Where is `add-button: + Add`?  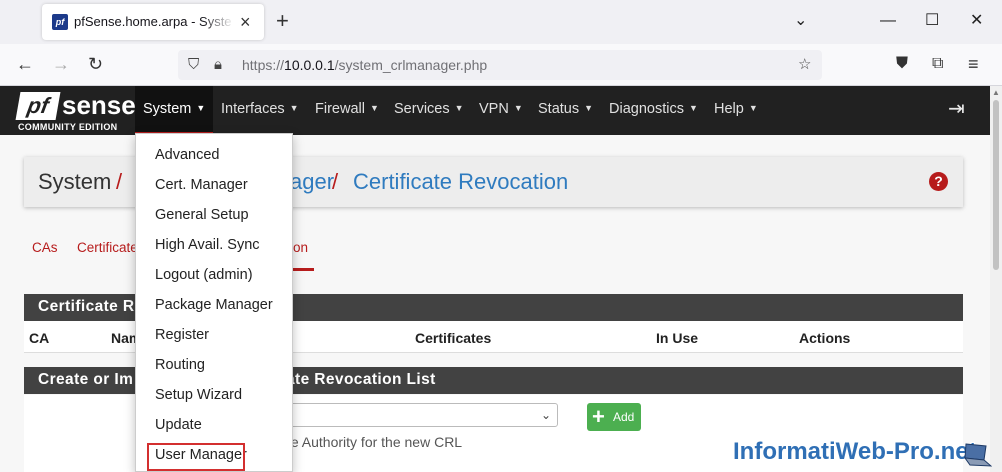 add-button: + Add is located at coordinates (614, 417).